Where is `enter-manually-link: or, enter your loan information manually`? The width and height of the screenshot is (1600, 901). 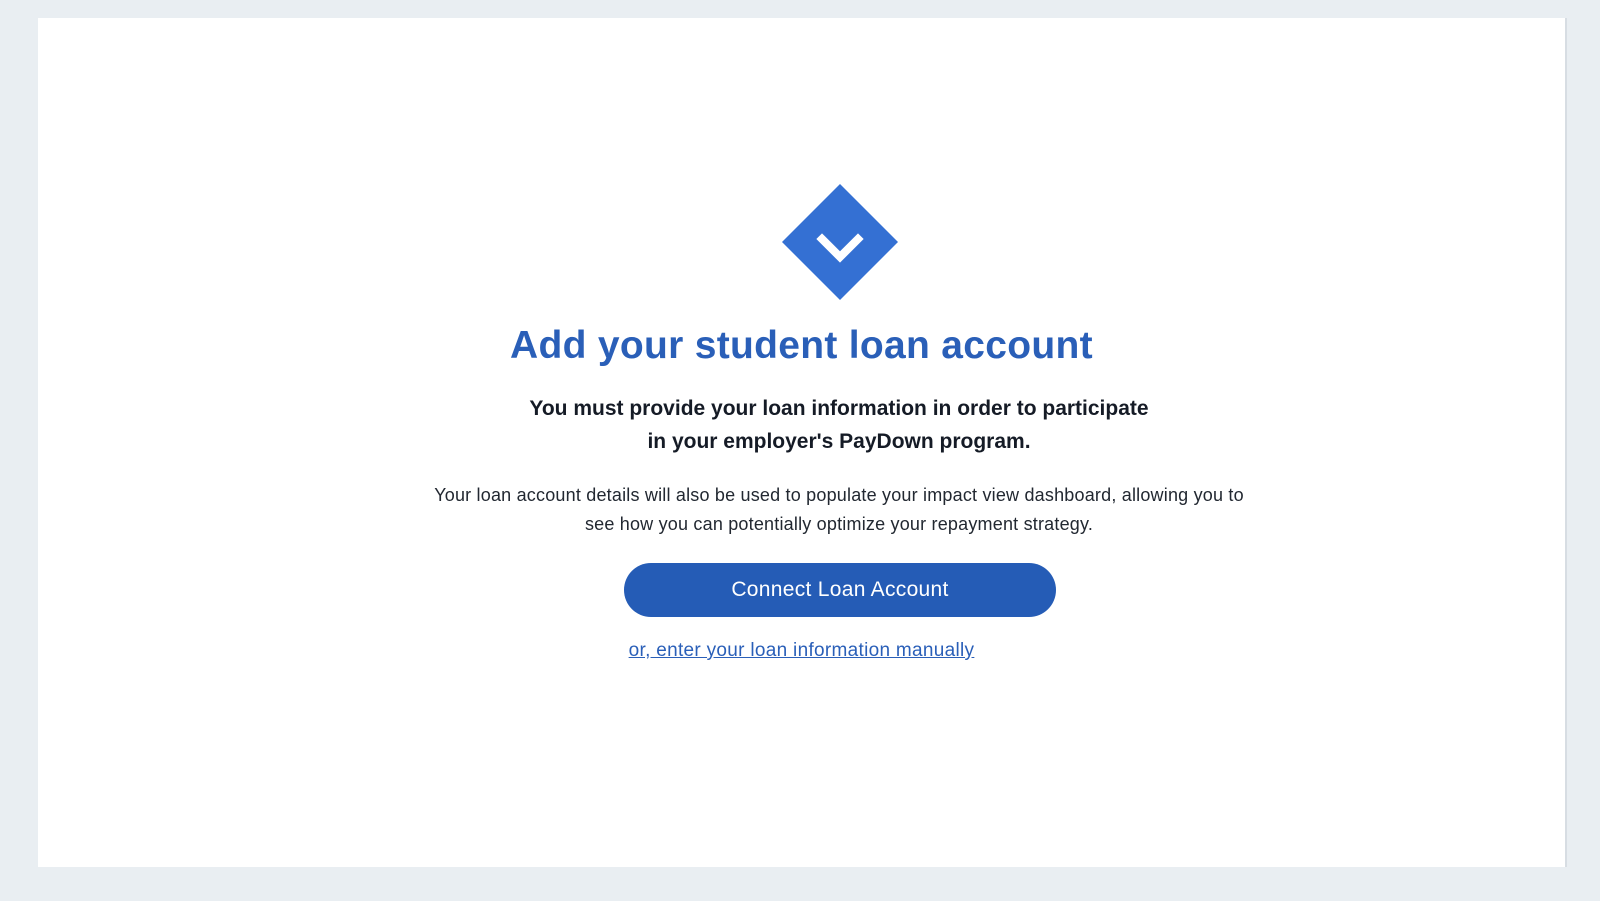 enter-manually-link: or, enter your loan information manually is located at coordinates (802, 650).